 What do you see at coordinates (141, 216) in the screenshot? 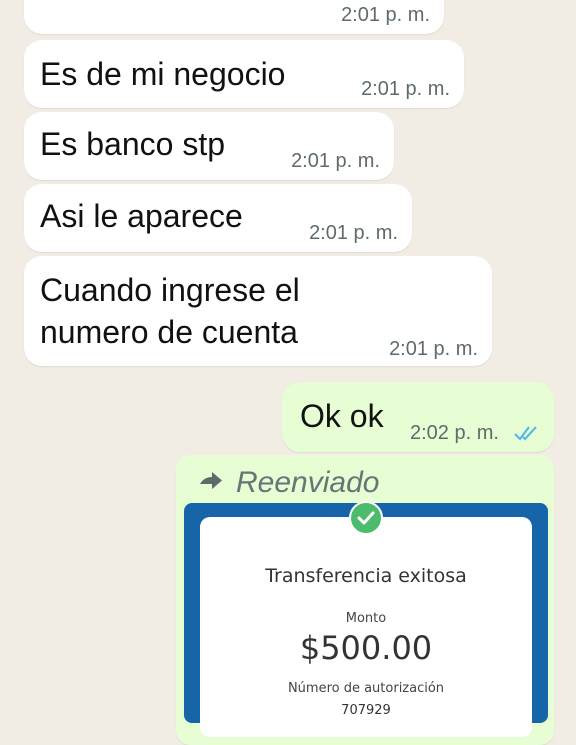
I see `message-text: Asi le aparece` at bounding box center [141, 216].